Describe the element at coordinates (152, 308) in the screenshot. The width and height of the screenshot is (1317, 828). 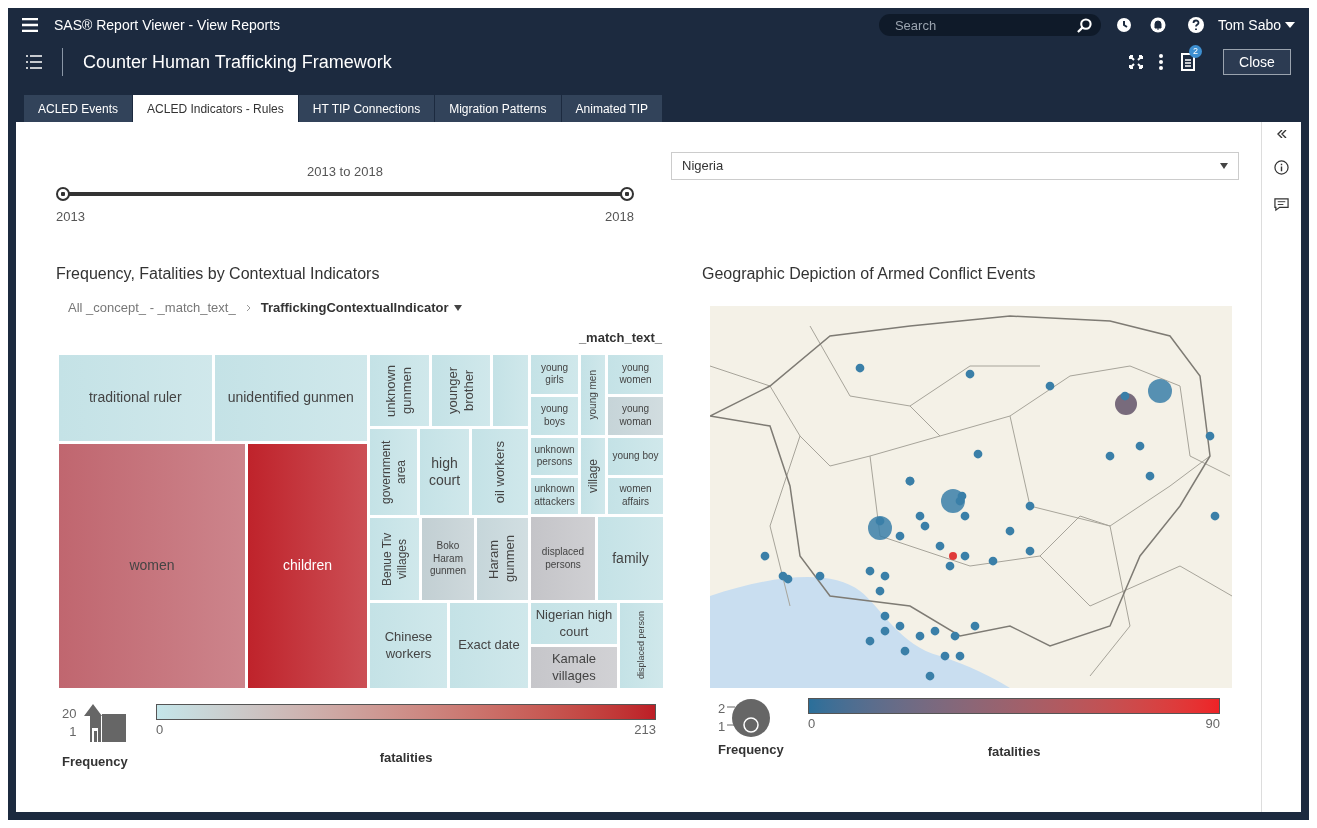
I see `breadcrumb-link: All _concept_ - _match_text_` at that location.